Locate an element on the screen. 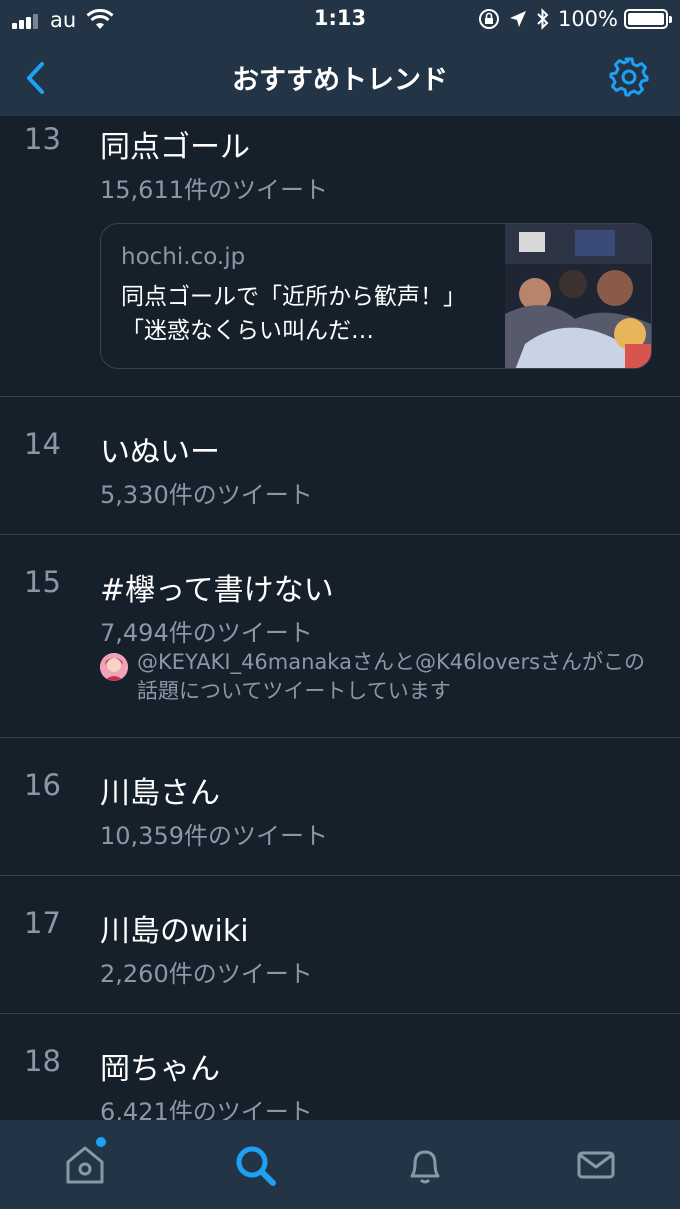 This screenshot has width=680, height=1209. card-domain: hochi.co.jp is located at coordinates (183, 257).